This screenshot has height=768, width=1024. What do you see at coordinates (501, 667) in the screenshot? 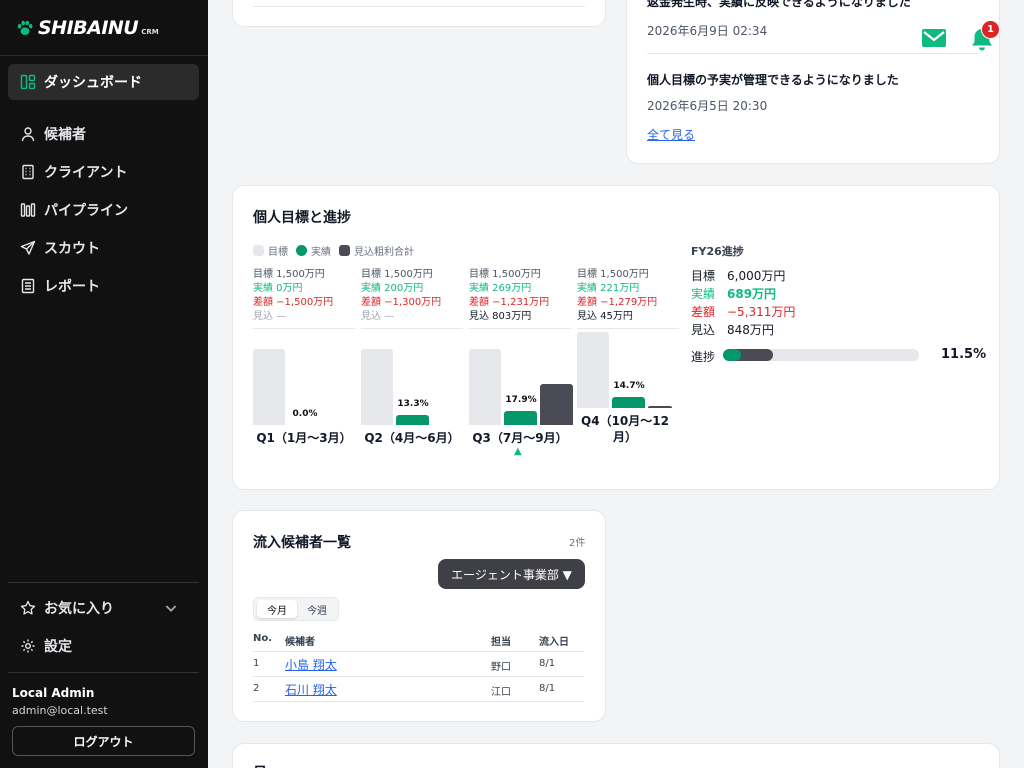
I see `row-owner: 野口` at bounding box center [501, 667].